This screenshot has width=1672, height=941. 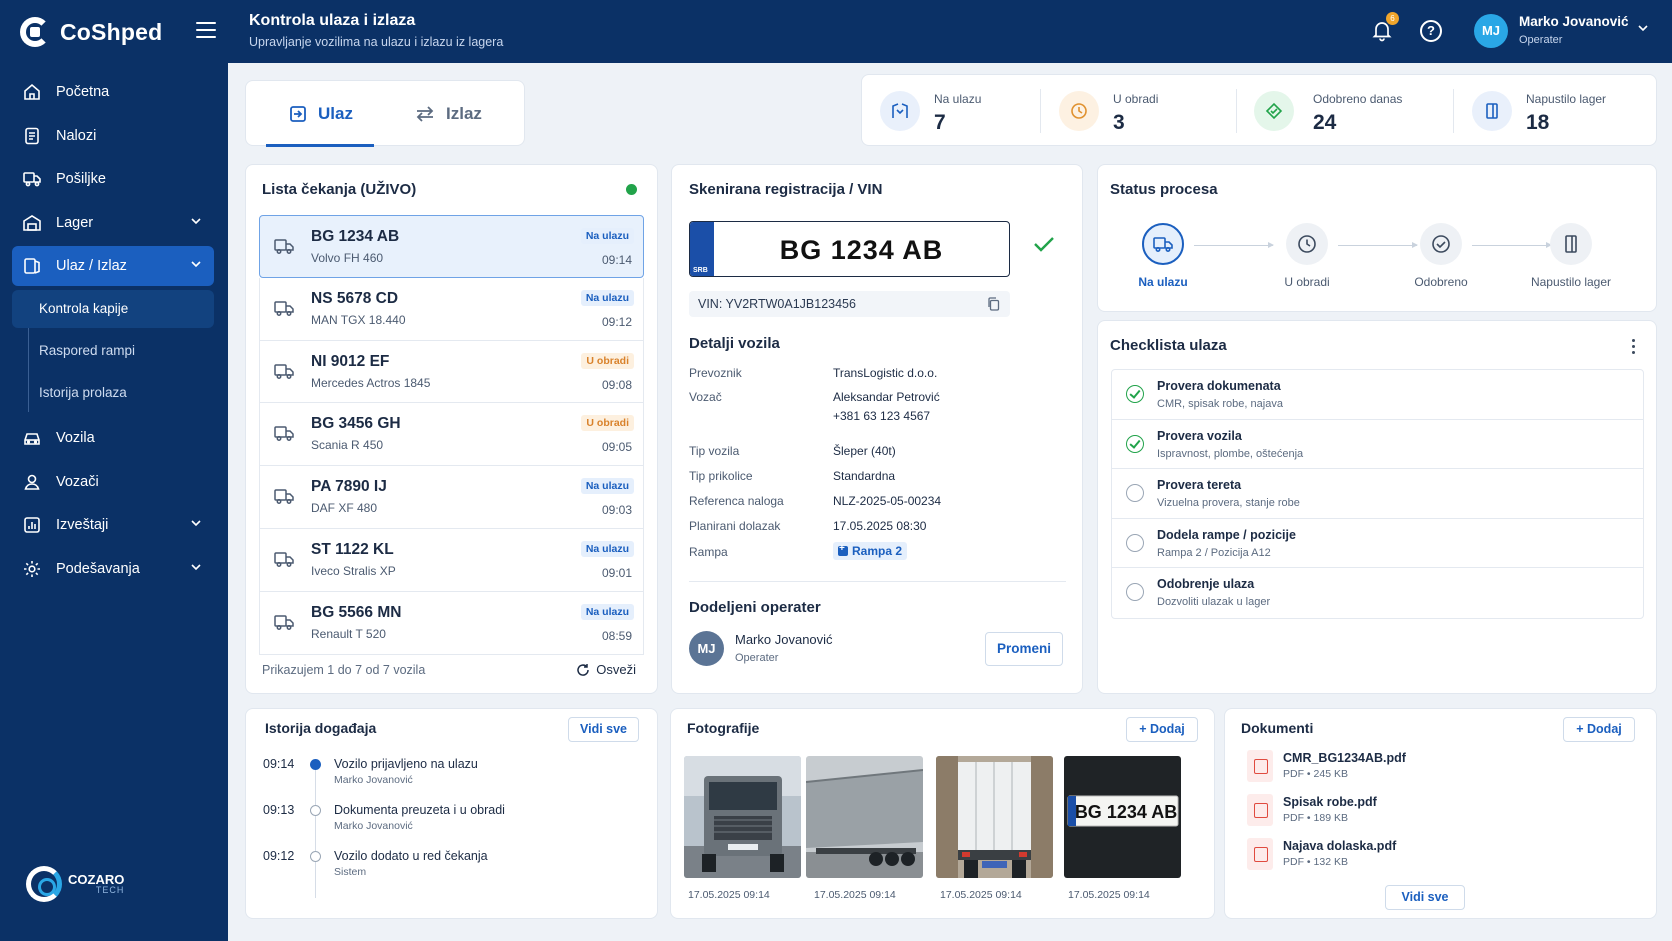 What do you see at coordinates (993, 304) in the screenshot?
I see `copy-icon` at bounding box center [993, 304].